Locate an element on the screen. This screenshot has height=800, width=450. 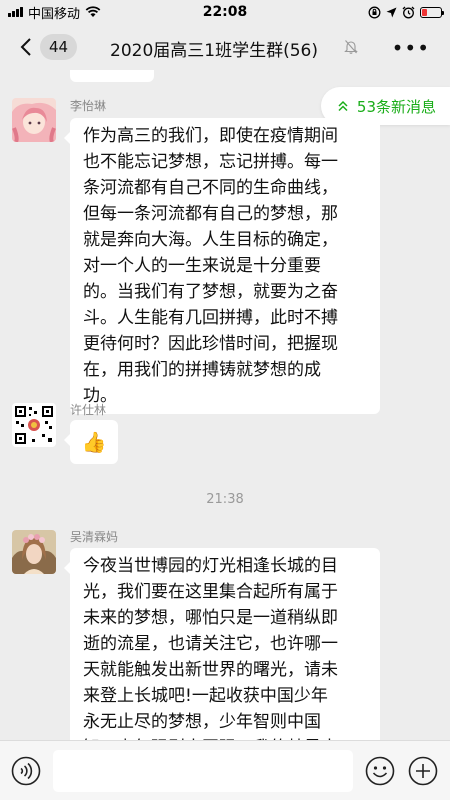
message-text-line: 来登上长城吧!一起收获中国少年 is located at coordinates (205, 696).